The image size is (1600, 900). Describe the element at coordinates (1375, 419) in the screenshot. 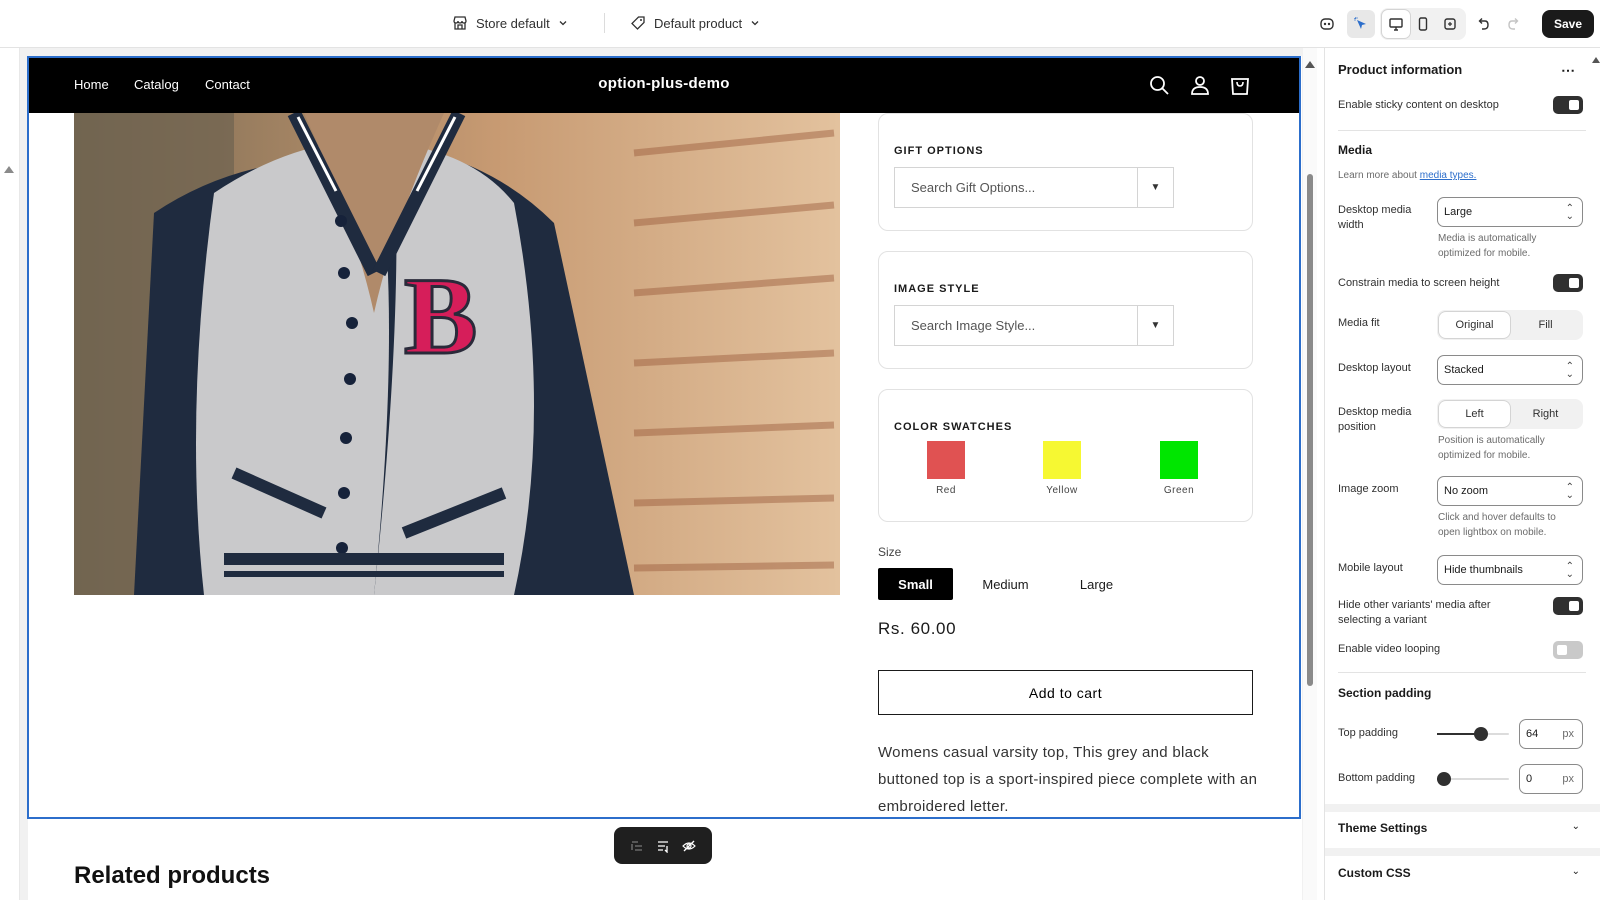

I see `desktop-media-position-label: Desktop media position` at that location.